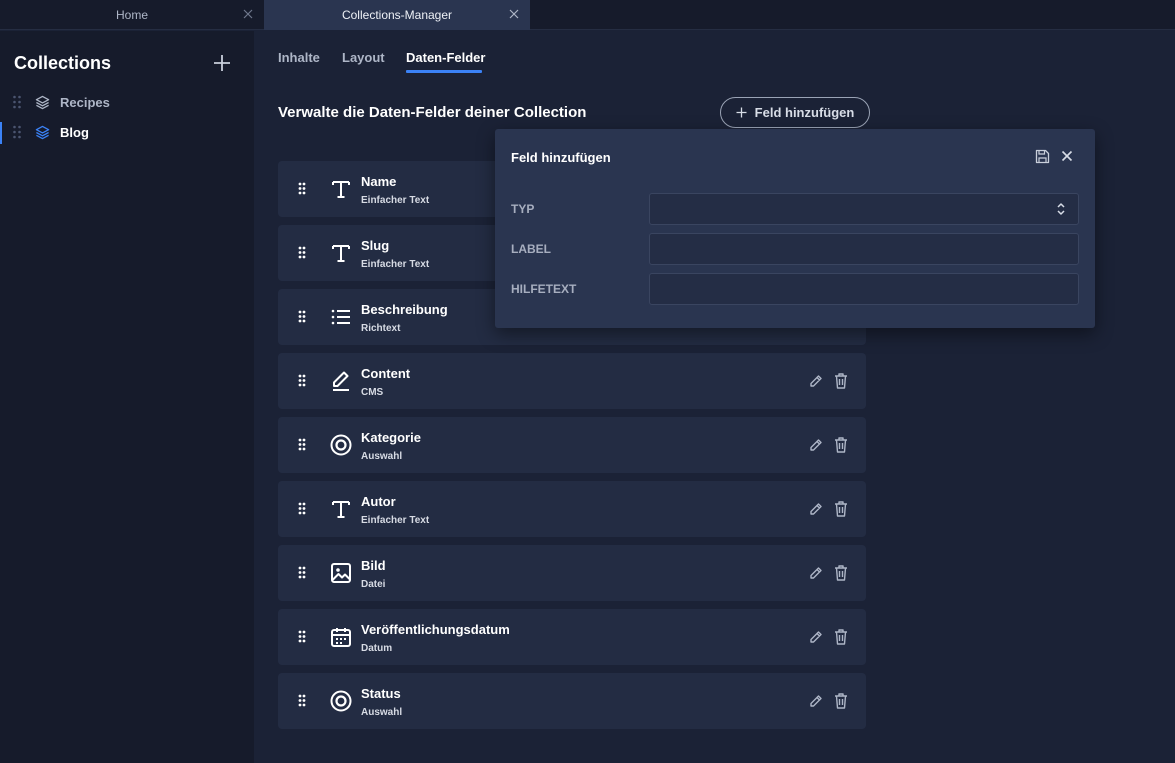 Image resolution: width=1175 pixels, height=763 pixels. Describe the element at coordinates (341, 573) in the screenshot. I see `image-icon` at that location.